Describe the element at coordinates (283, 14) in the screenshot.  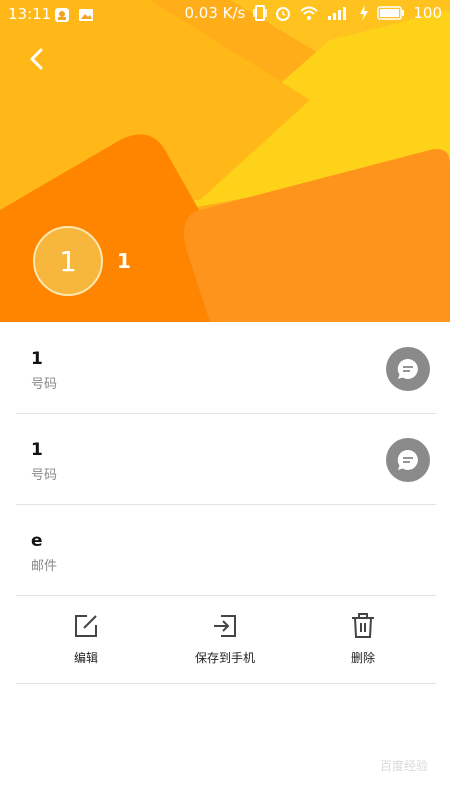
I see `alarm-icon` at that location.